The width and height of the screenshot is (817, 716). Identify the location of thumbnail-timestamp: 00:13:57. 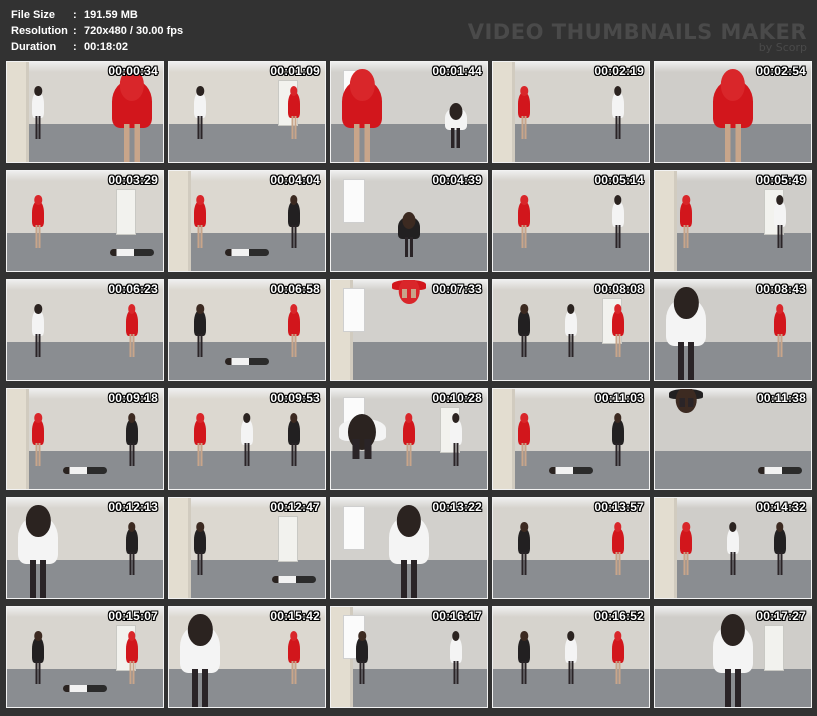
(619, 507).